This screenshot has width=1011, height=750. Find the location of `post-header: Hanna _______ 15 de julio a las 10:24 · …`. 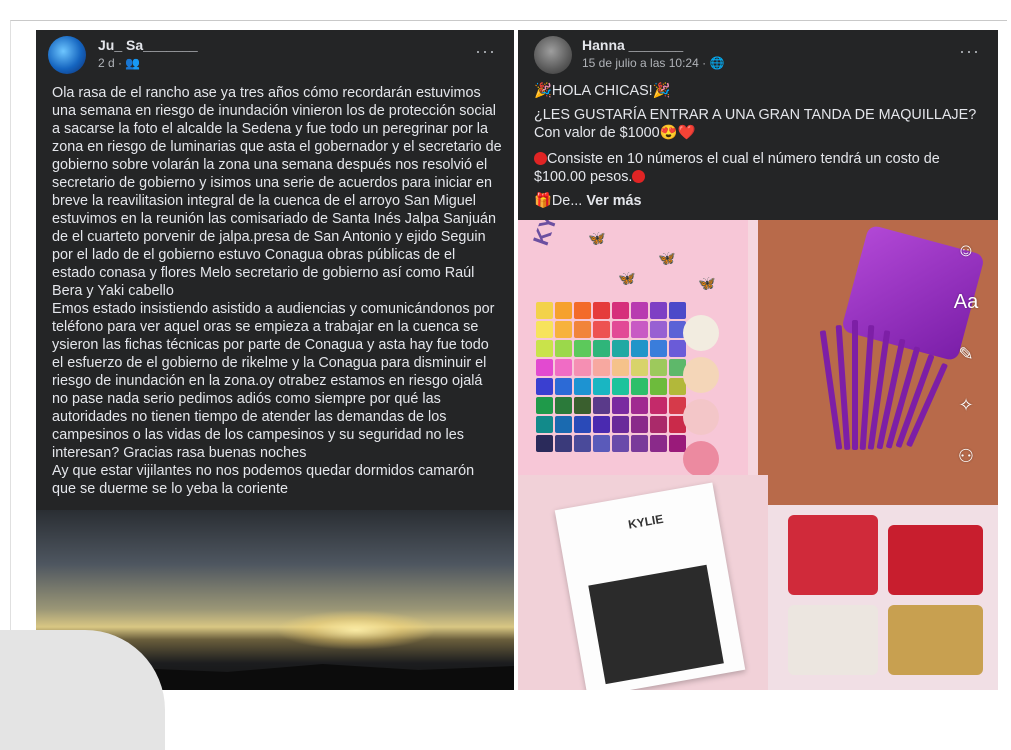

post-header: Hanna _______ 15 de julio a las 10:24 · … is located at coordinates (758, 55).